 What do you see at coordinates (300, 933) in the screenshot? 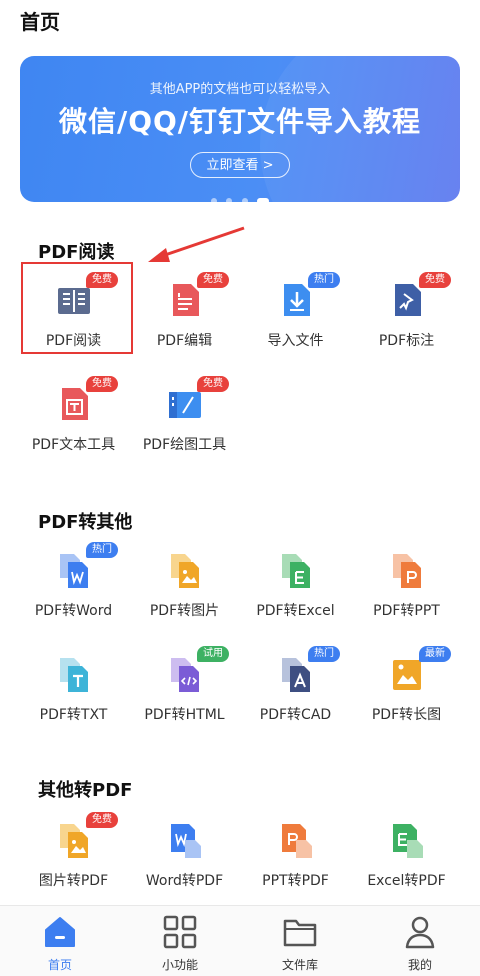
I see `folder-icon` at bounding box center [300, 933].